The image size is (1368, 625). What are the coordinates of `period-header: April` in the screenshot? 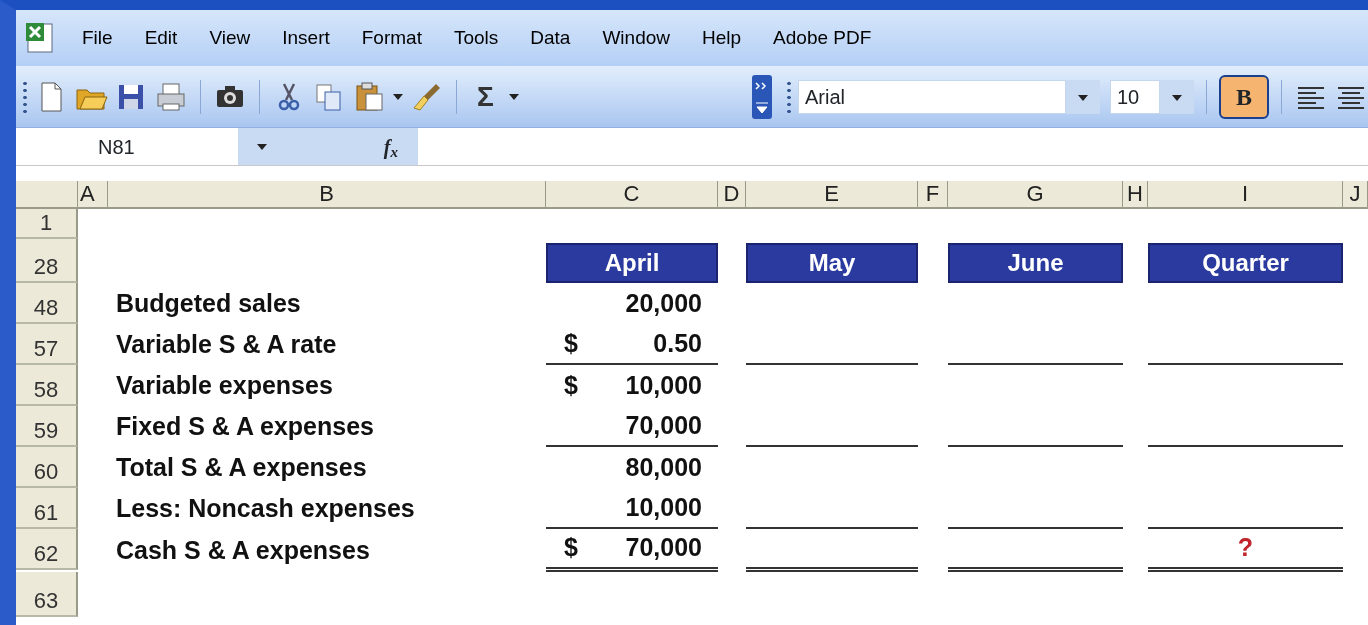 It's located at (632, 263).